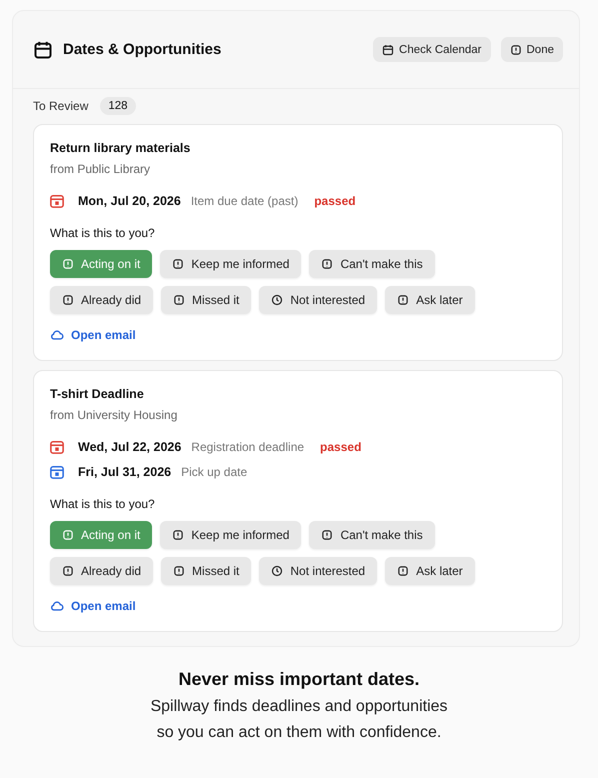 This screenshot has height=778, width=598. What do you see at coordinates (125, 472) in the screenshot?
I see `date-text: Fri, Jul 31, 2026` at bounding box center [125, 472].